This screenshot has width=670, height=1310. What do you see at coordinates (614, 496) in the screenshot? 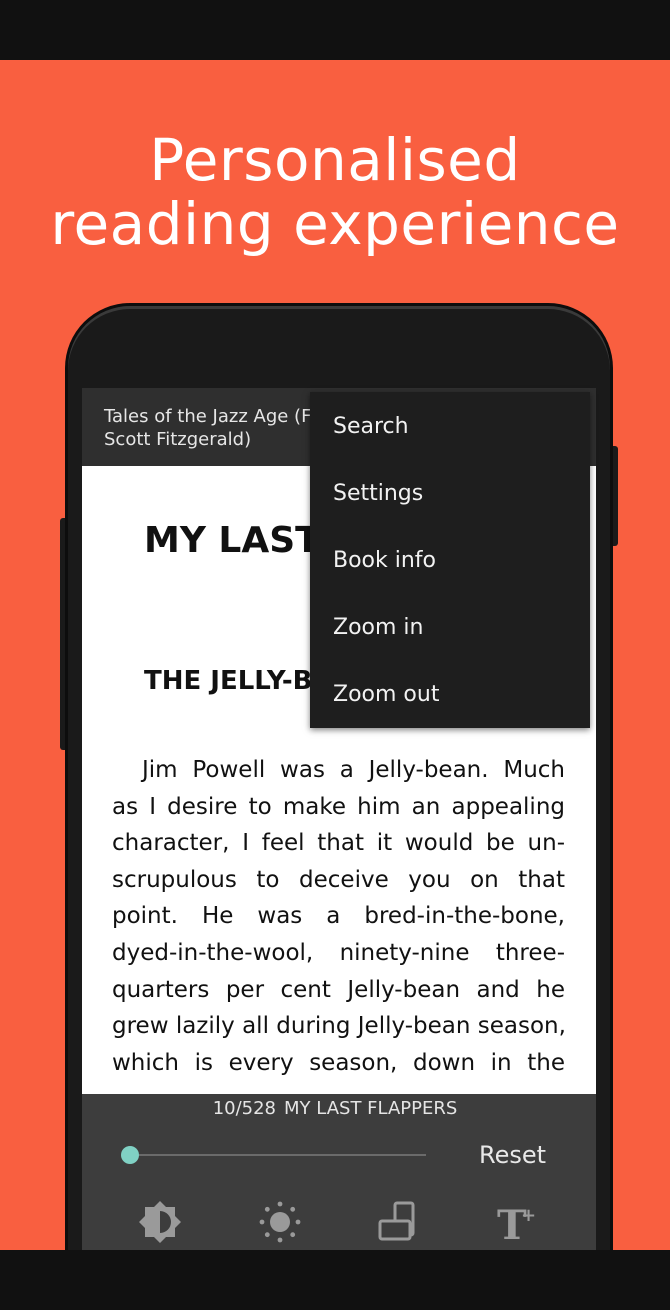
I see `phone-power-button` at bounding box center [614, 496].